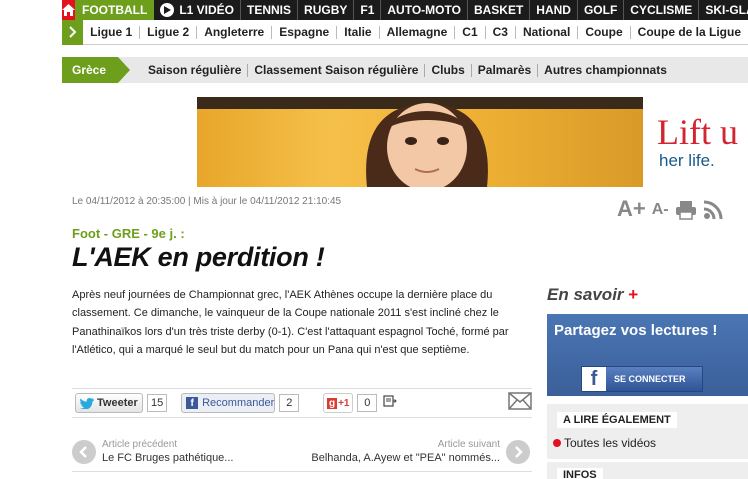  I want to click on sport-ski: SKI-GLAC, so click(723, 10).